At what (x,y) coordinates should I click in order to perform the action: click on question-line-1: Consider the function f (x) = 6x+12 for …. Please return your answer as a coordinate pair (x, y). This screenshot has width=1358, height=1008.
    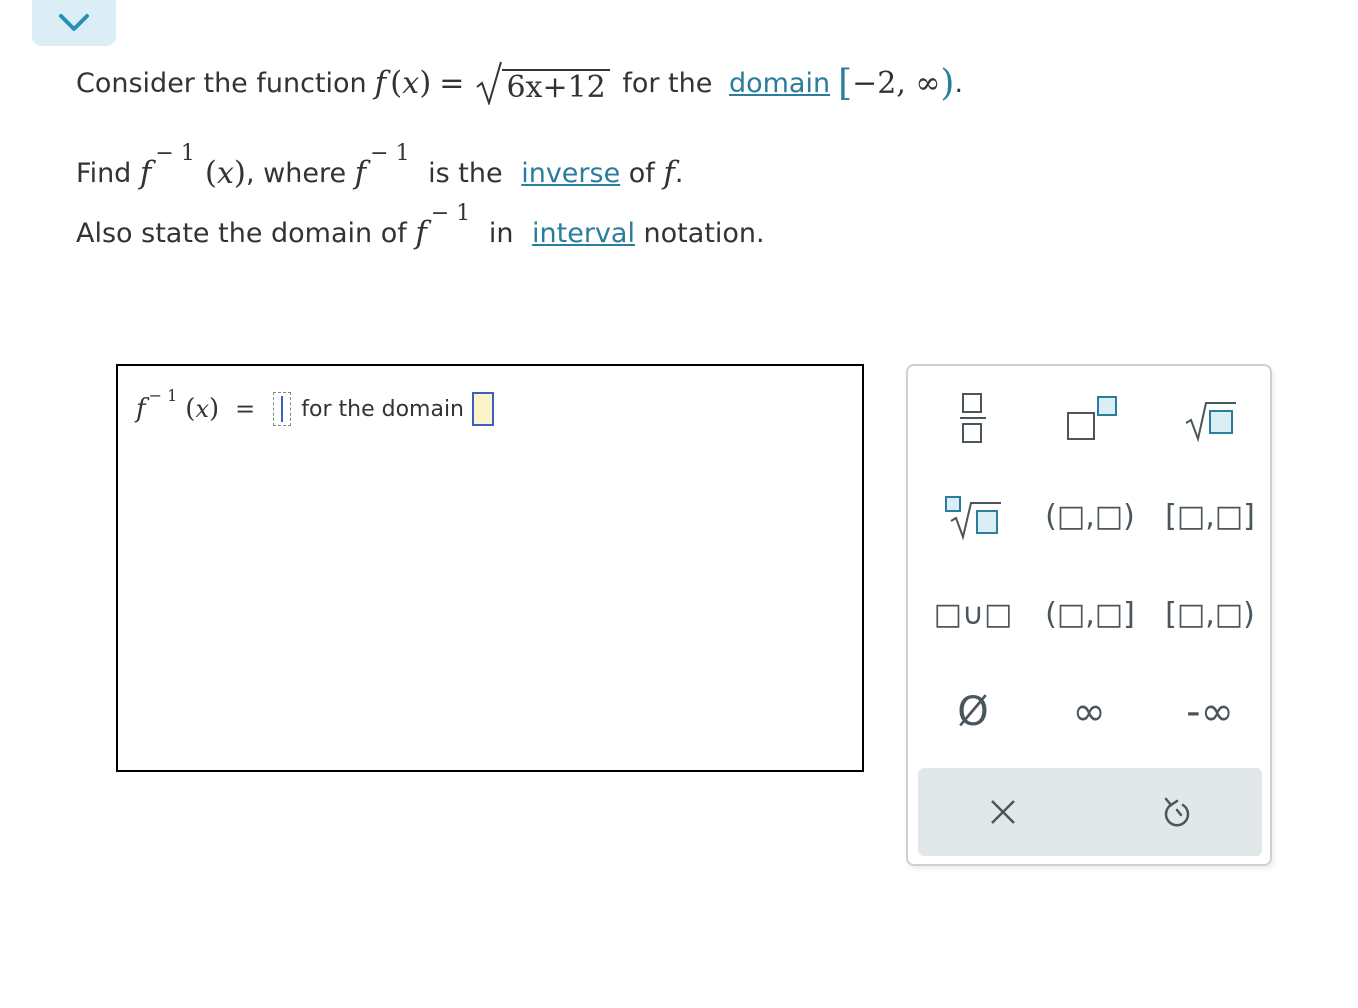
    Looking at the image, I should click on (520, 83).